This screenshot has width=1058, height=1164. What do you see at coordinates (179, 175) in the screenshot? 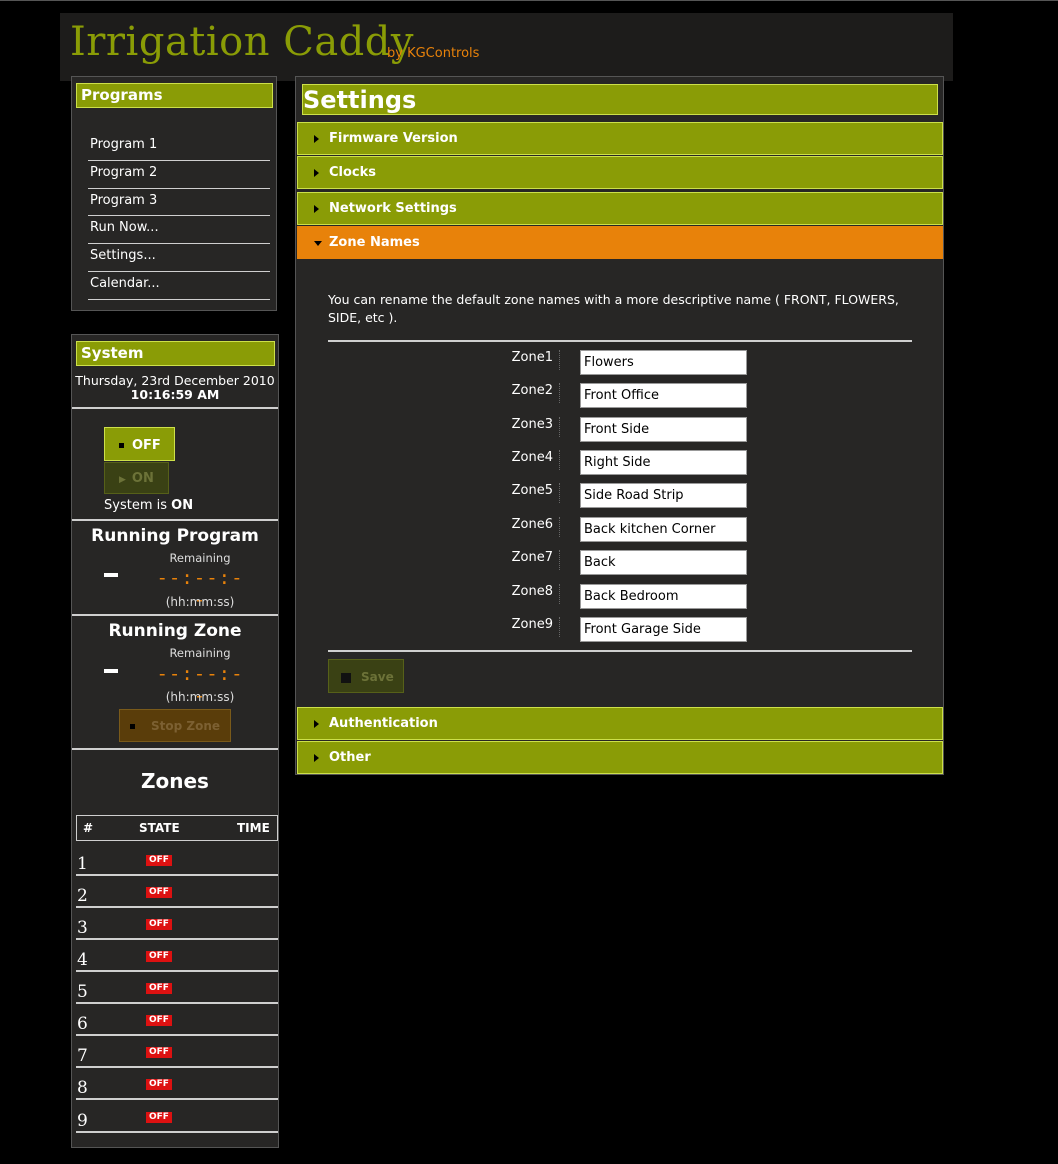
I see `program-item-2: Program 2` at bounding box center [179, 175].